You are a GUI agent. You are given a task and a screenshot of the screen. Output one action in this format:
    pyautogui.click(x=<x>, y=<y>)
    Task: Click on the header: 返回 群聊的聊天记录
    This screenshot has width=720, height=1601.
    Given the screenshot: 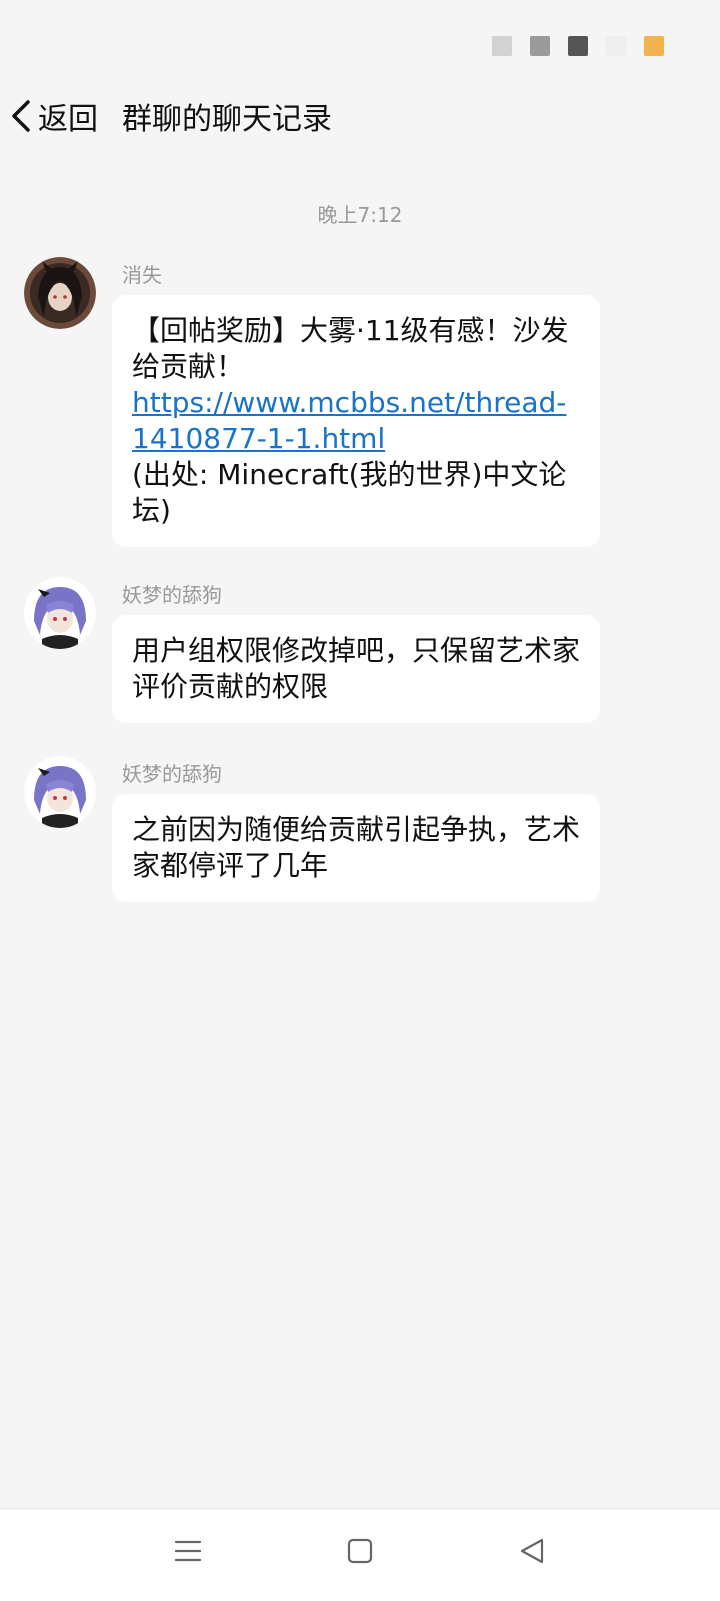 What is the action you would take?
    pyautogui.click(x=360, y=116)
    